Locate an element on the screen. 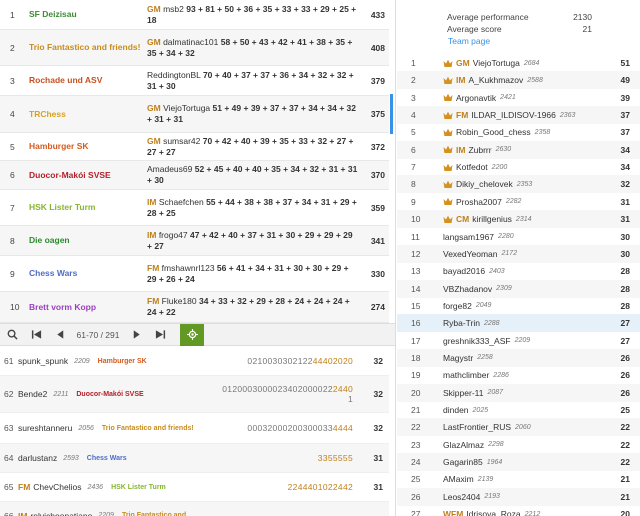  search-icon is located at coordinates (12, 334).